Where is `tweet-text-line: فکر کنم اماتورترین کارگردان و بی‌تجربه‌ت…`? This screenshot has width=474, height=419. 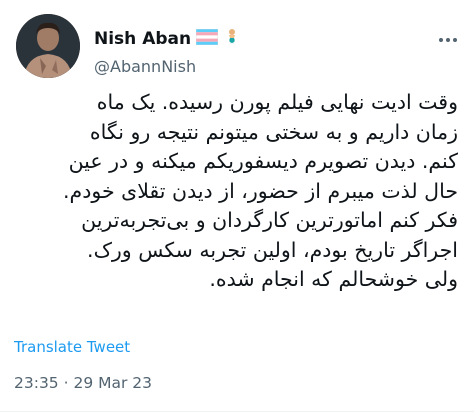
tweet-text-line: فکر کنم اماتورترین کارگردان و بی‌تجربه‌ت… is located at coordinates (269, 220).